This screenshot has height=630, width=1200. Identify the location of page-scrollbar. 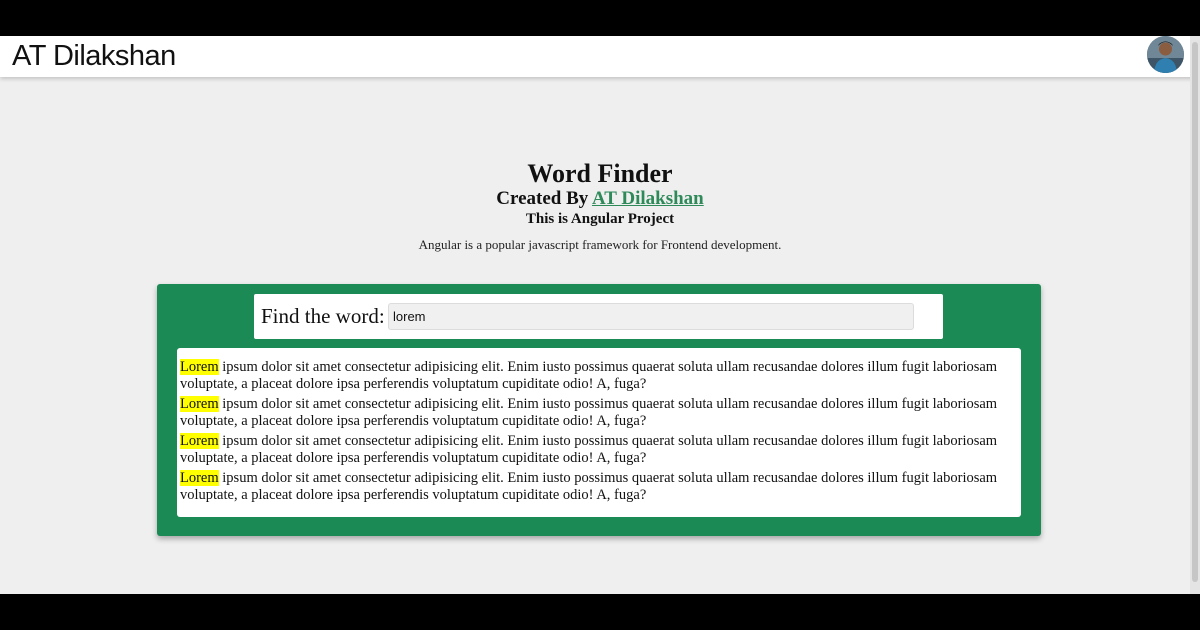
(1195, 315).